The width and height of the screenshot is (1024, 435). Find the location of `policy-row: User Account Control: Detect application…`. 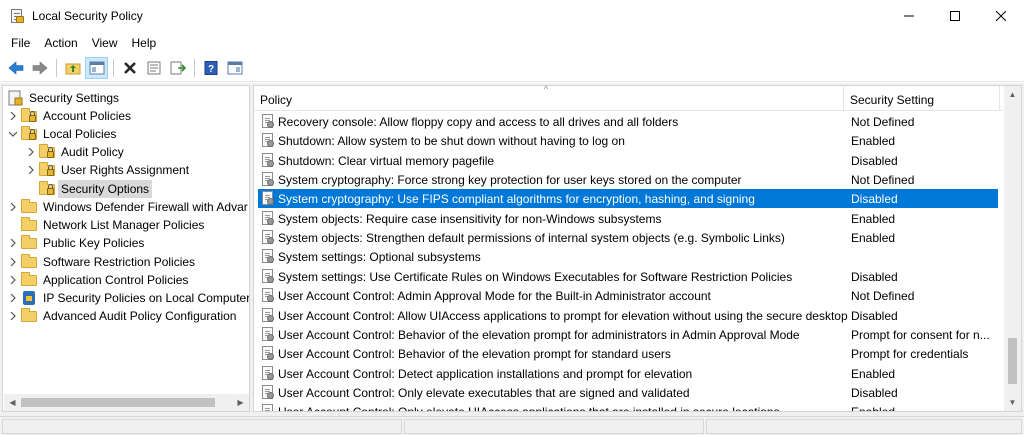

policy-row: User Account Control: Detect application… is located at coordinates (628, 373).